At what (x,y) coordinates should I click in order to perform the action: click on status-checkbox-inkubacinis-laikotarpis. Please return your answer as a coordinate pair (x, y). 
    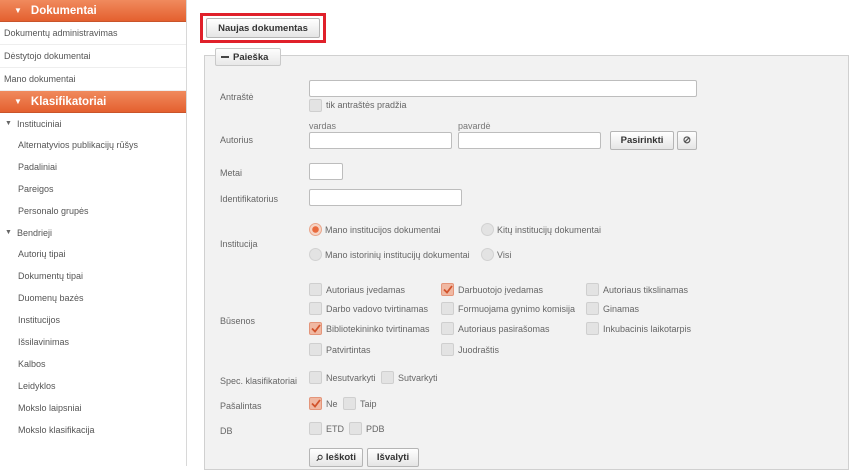
    Looking at the image, I should click on (592, 328).